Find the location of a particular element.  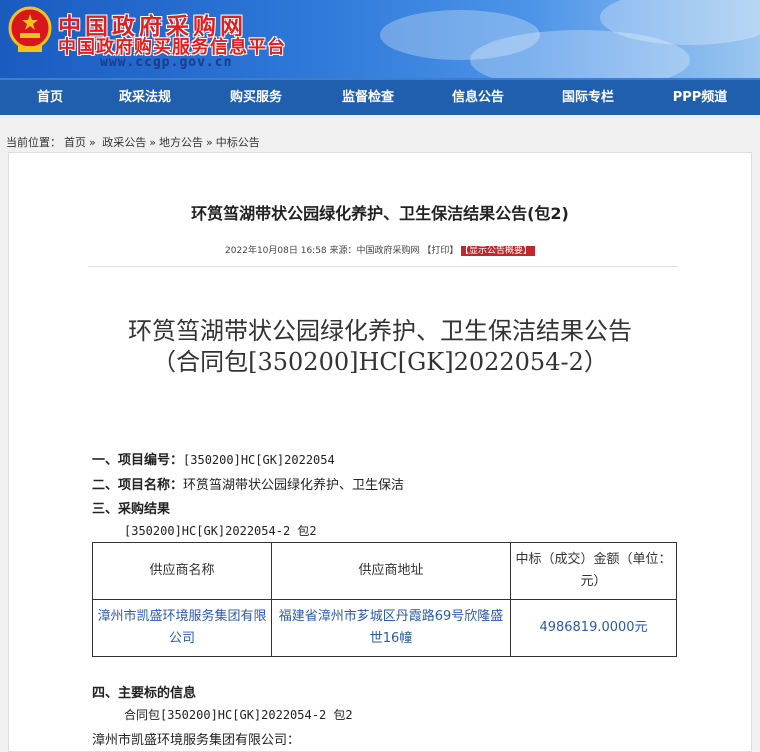

supplier-address: 福建省漳州市芗城区丹霞路69号欣隆盛世16幢 is located at coordinates (391, 628).